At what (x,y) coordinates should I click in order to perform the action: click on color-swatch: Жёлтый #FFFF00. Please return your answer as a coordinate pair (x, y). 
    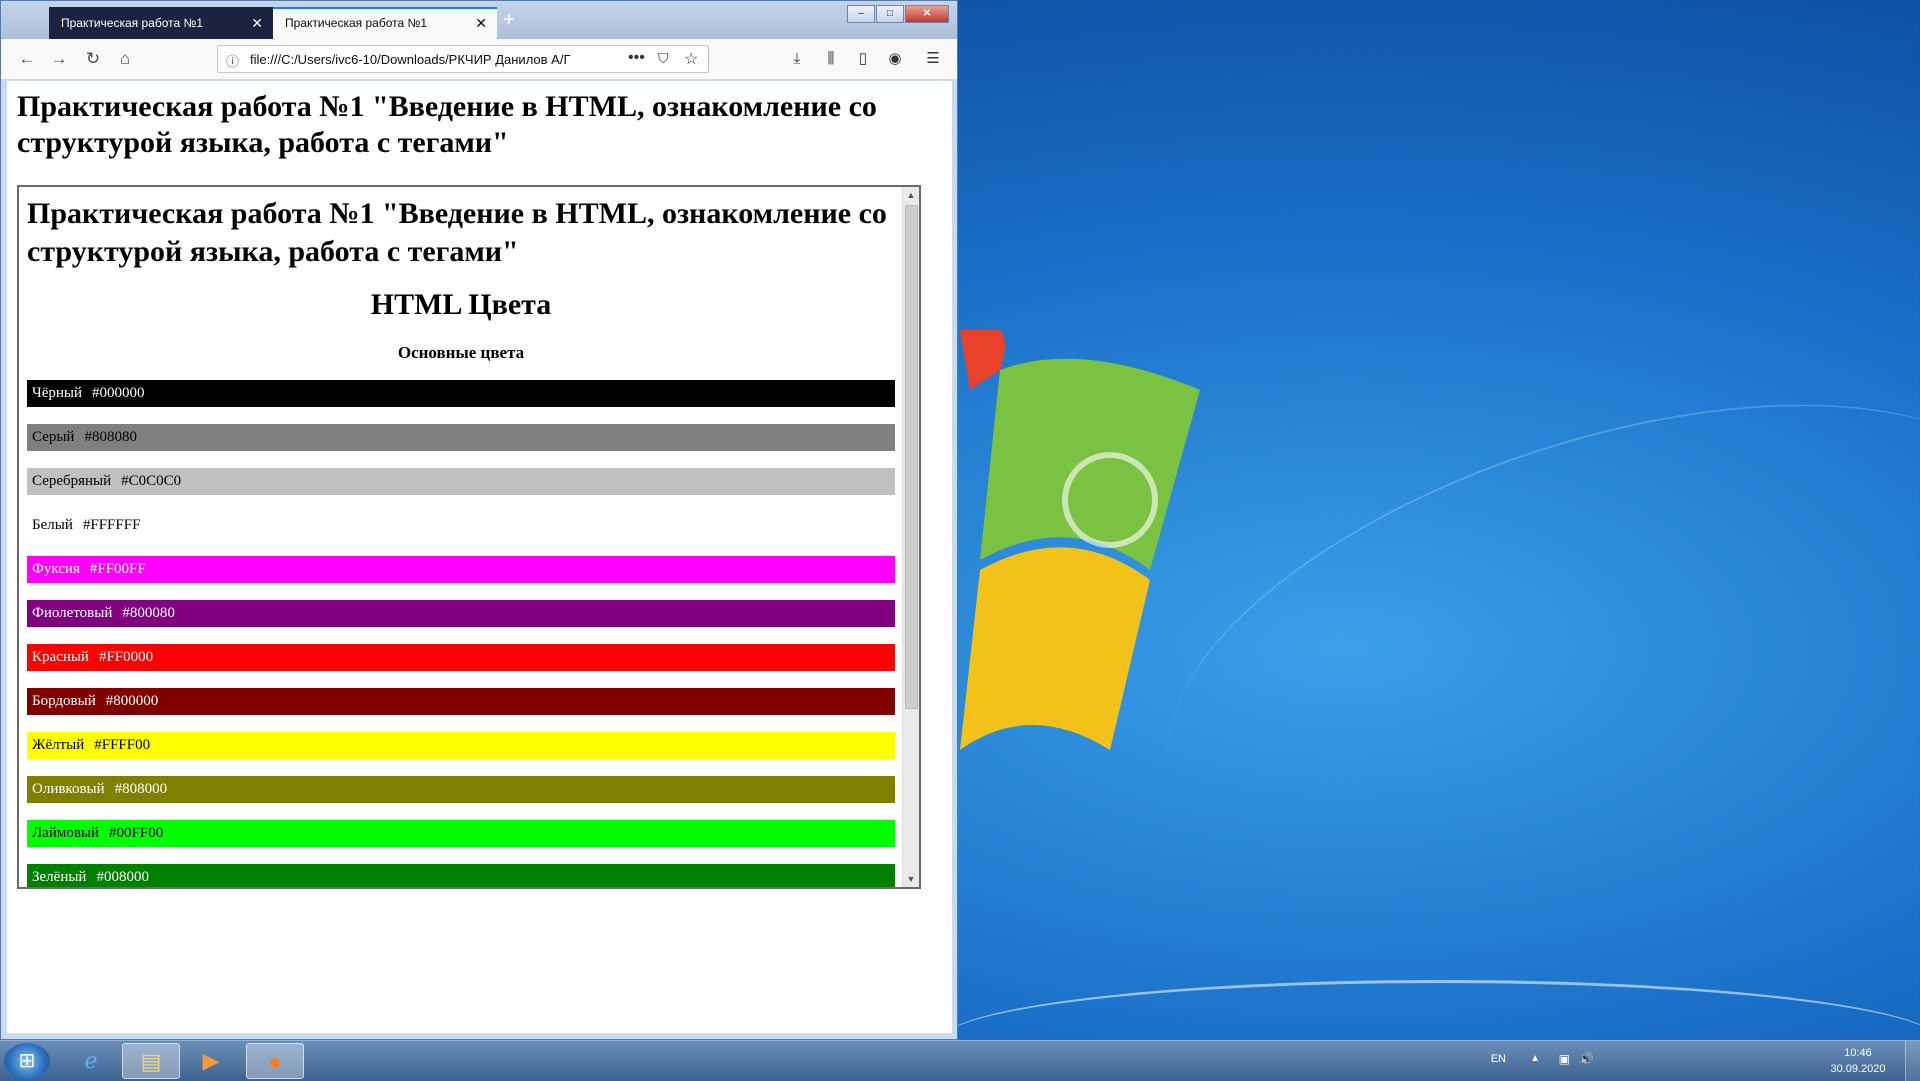
    Looking at the image, I should click on (461, 745).